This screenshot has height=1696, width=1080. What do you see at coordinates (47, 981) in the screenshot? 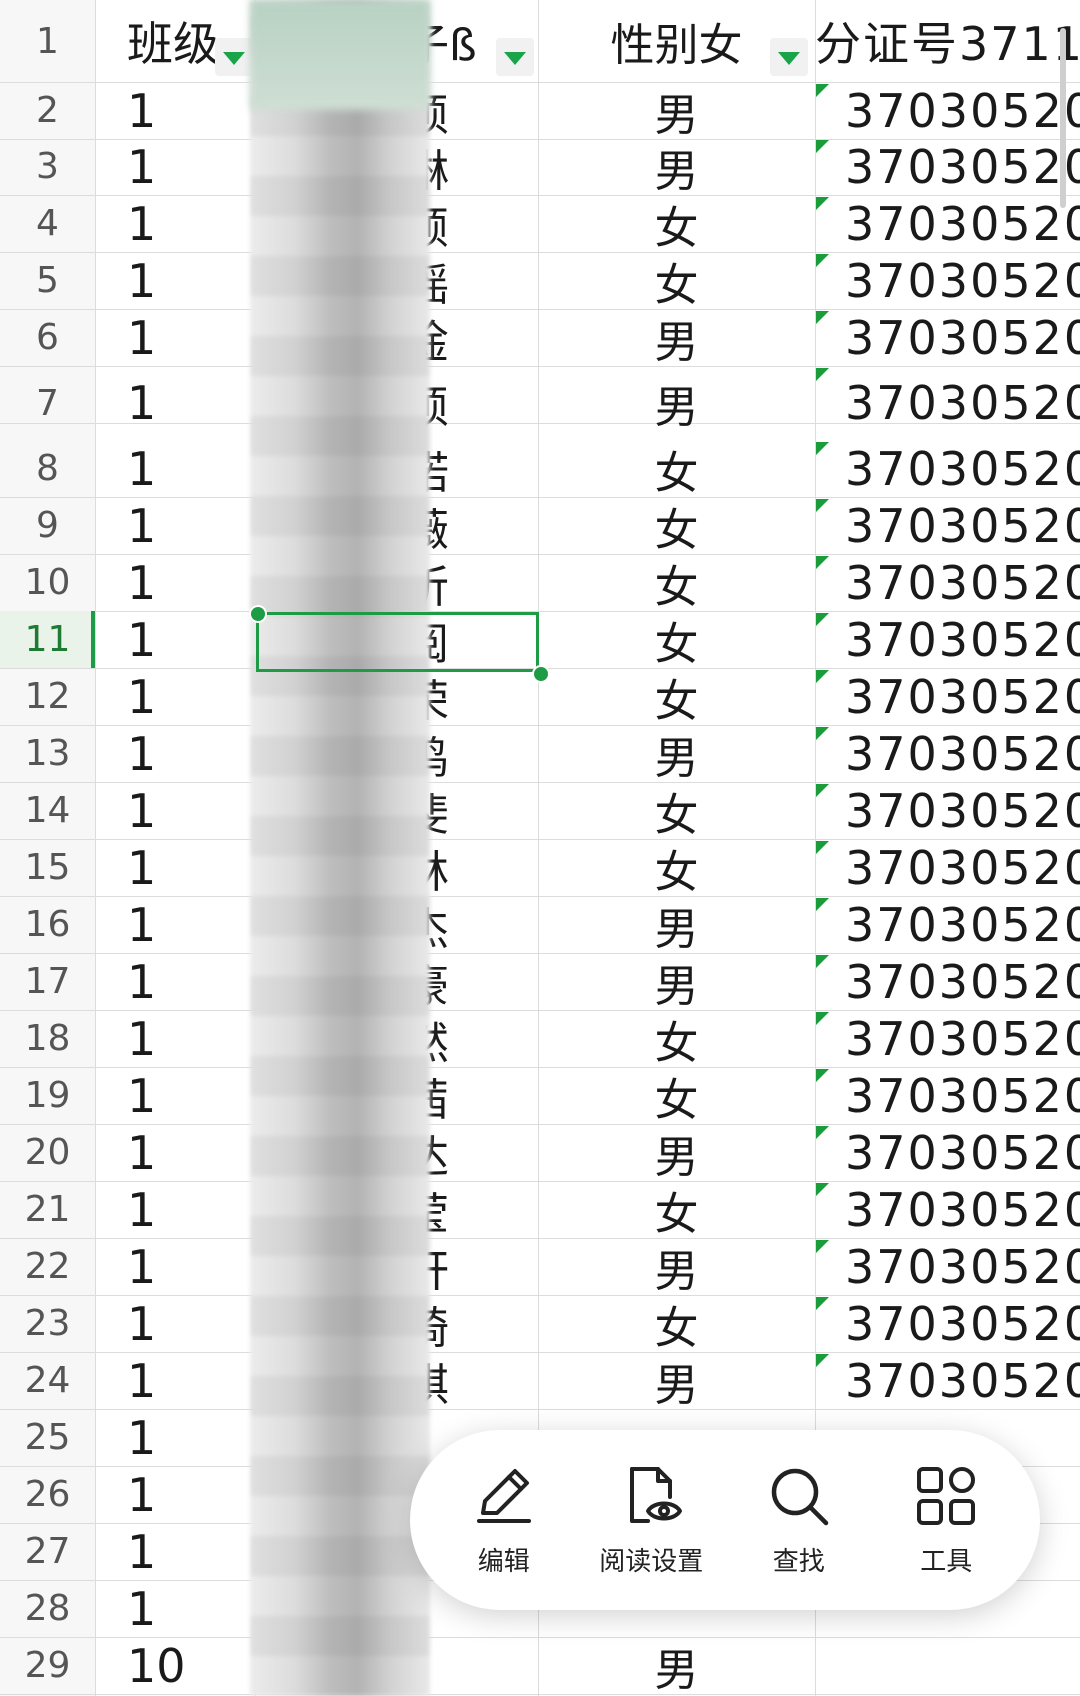
I see `row-number: 17` at bounding box center [47, 981].